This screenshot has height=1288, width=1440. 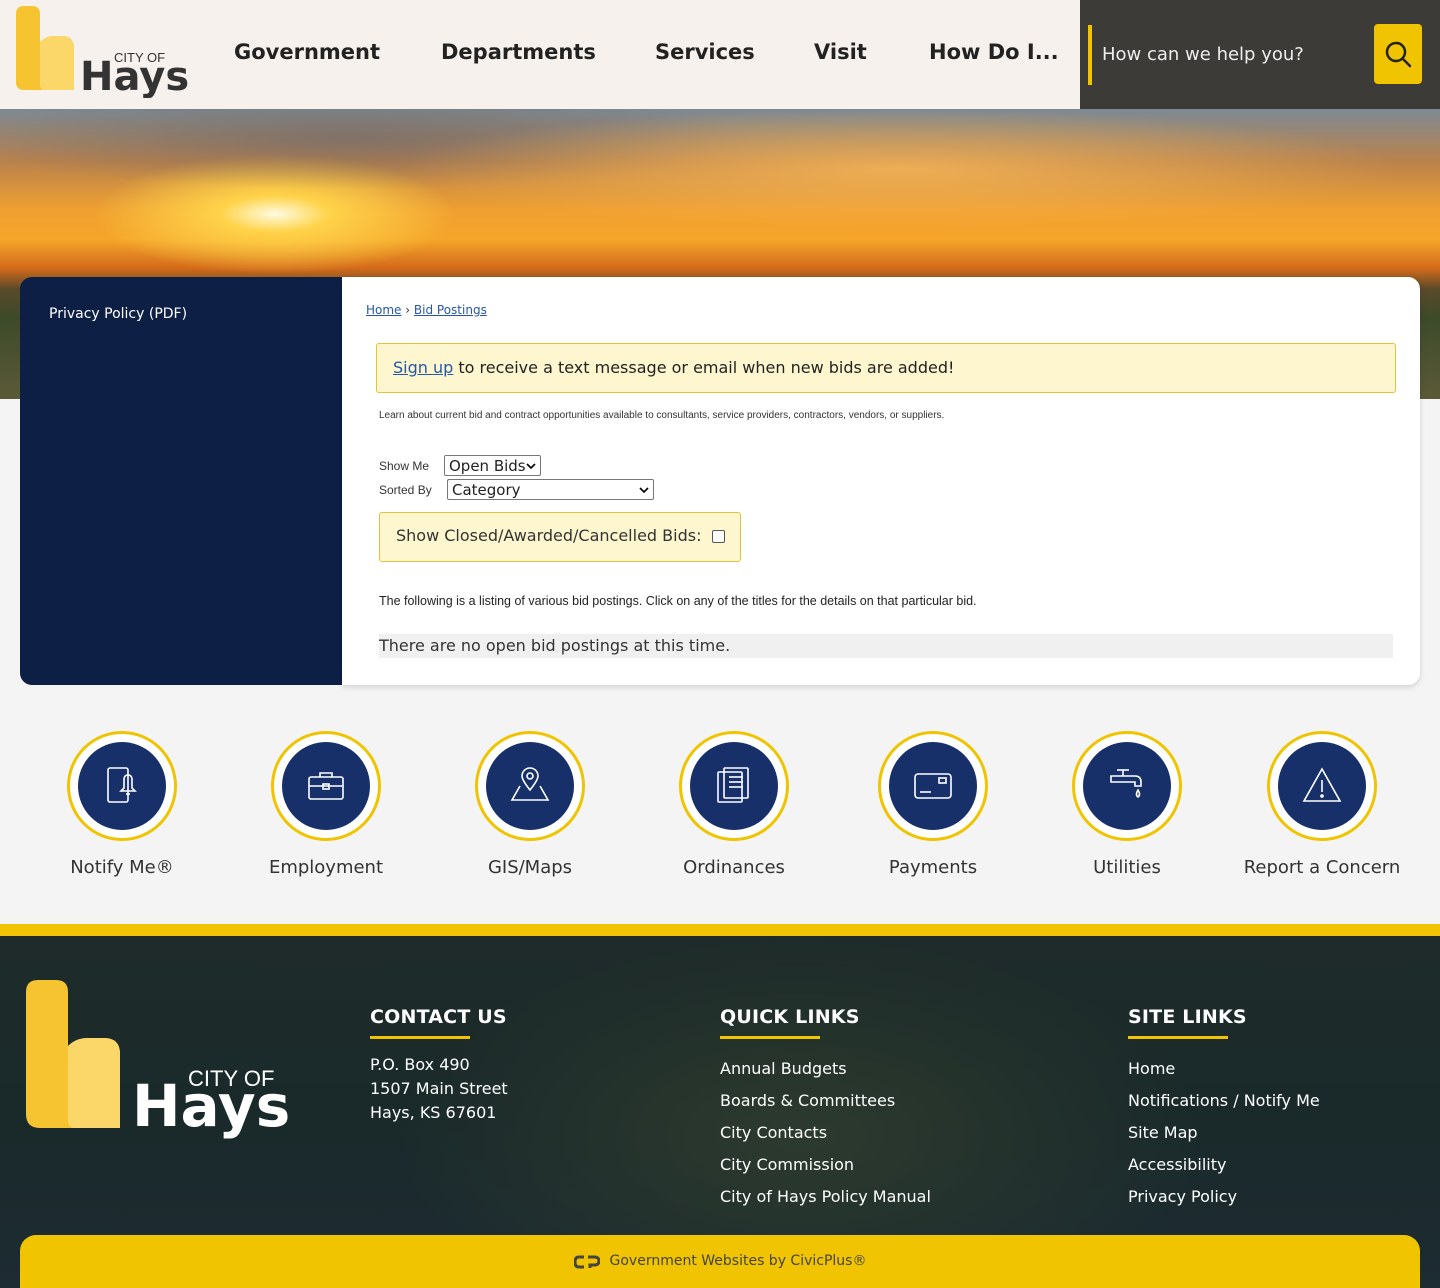 I want to click on nav-services: Services, so click(x=705, y=52).